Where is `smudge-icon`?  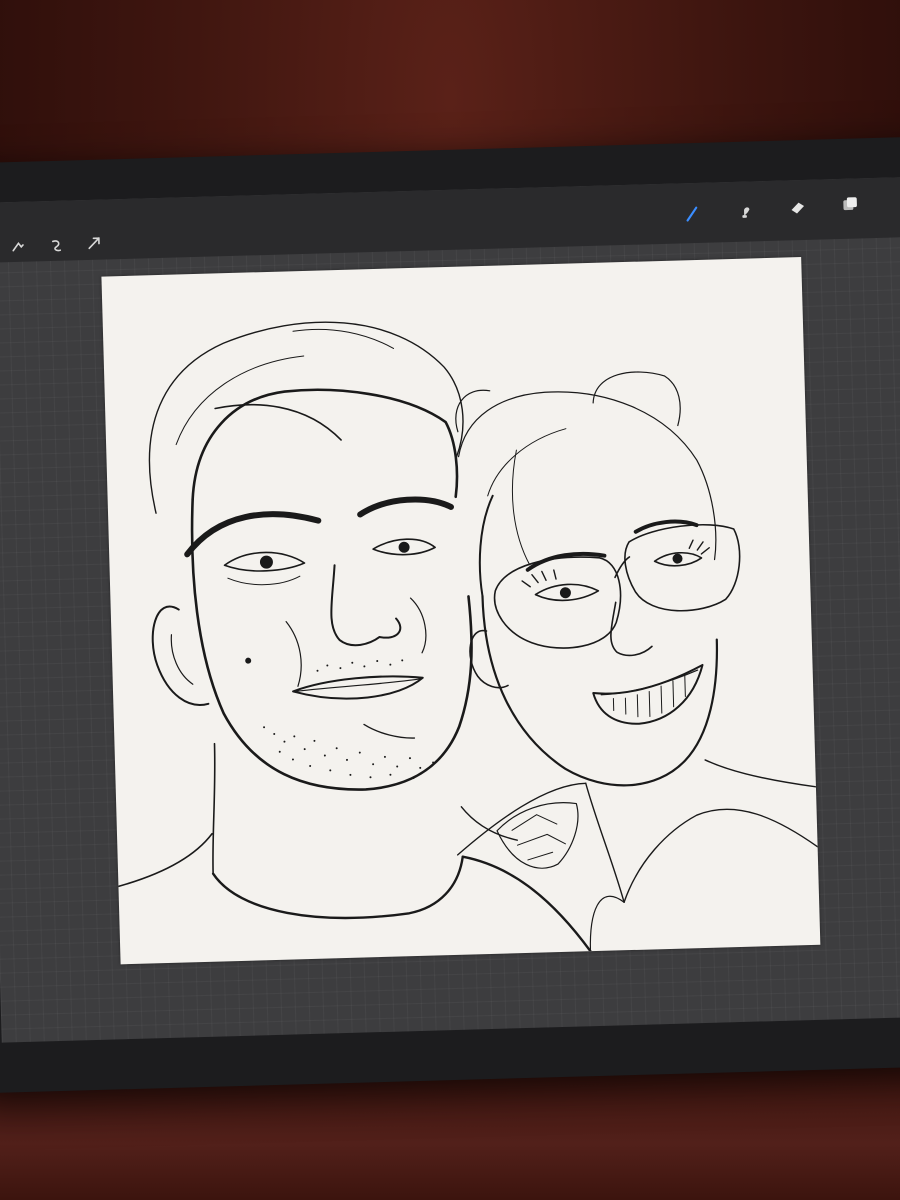 smudge-icon is located at coordinates (746, 210).